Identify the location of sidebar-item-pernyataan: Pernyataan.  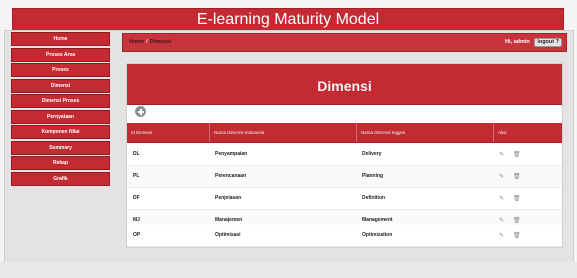
(60, 116).